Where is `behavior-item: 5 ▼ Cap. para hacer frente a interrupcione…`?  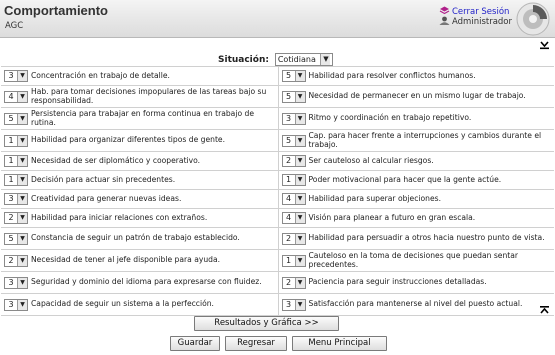
behavior-item: 5 ▼ Cap. para hacer frente a interrupcione… is located at coordinates (416, 140).